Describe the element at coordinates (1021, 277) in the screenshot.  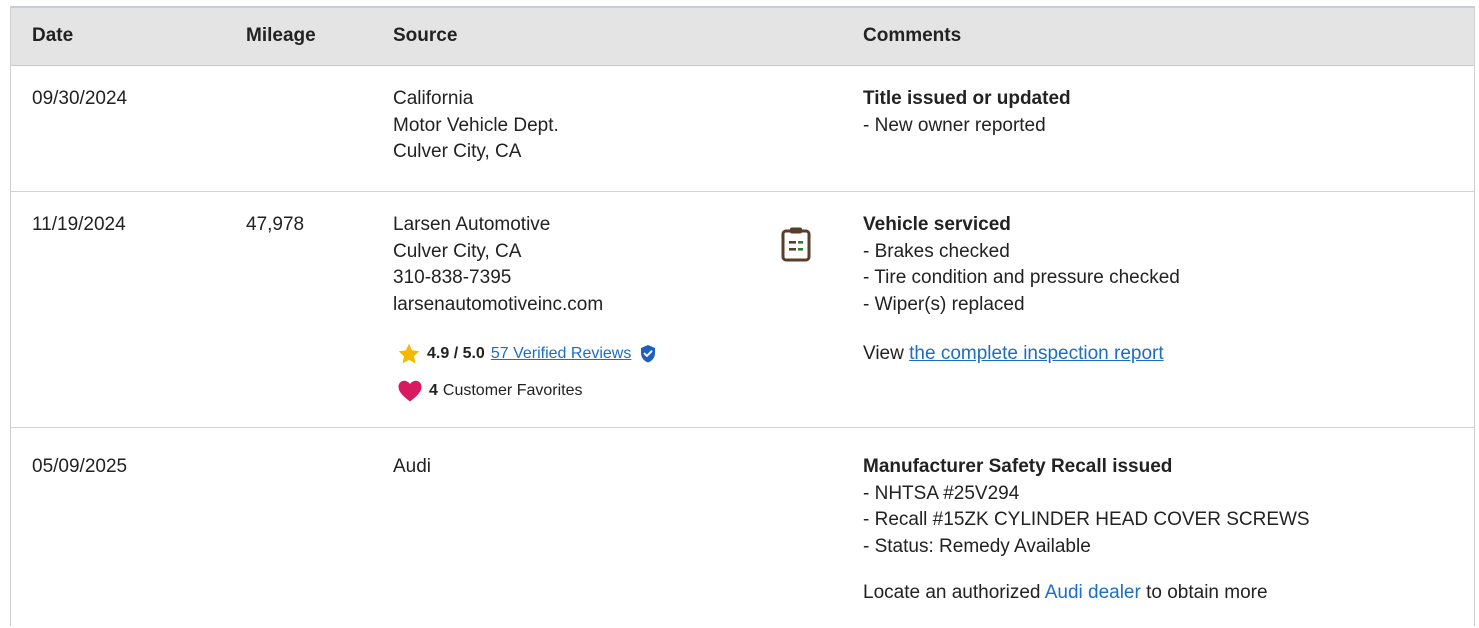
I see `comment-line: - Tire condition and pressure checked` at that location.